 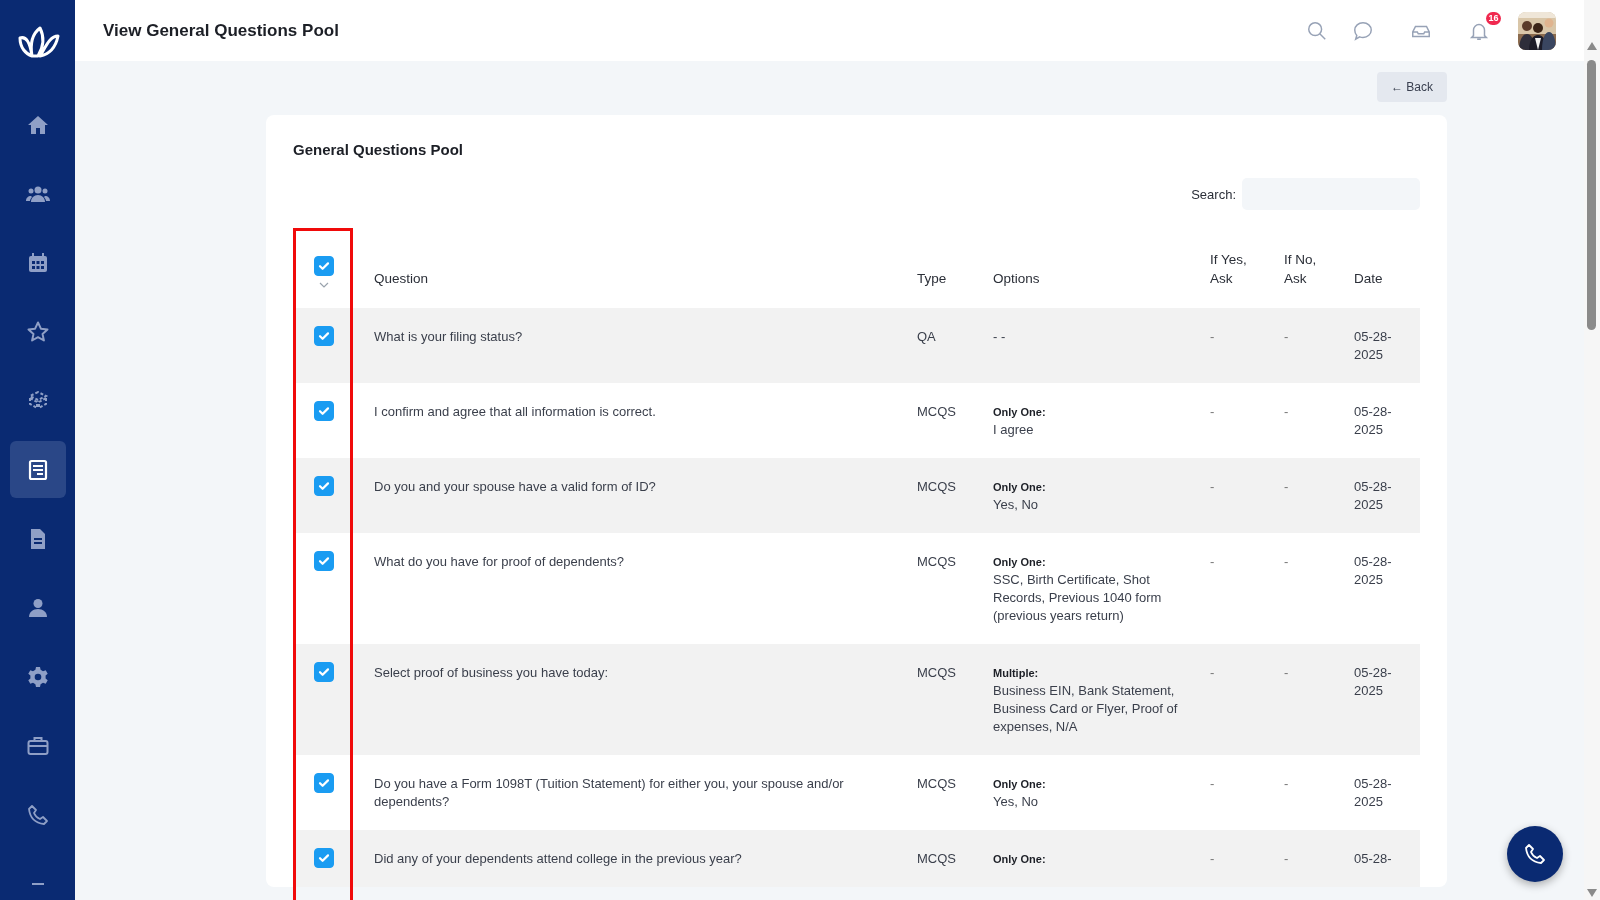 What do you see at coordinates (935, 278) in the screenshot?
I see `column-header: Type` at bounding box center [935, 278].